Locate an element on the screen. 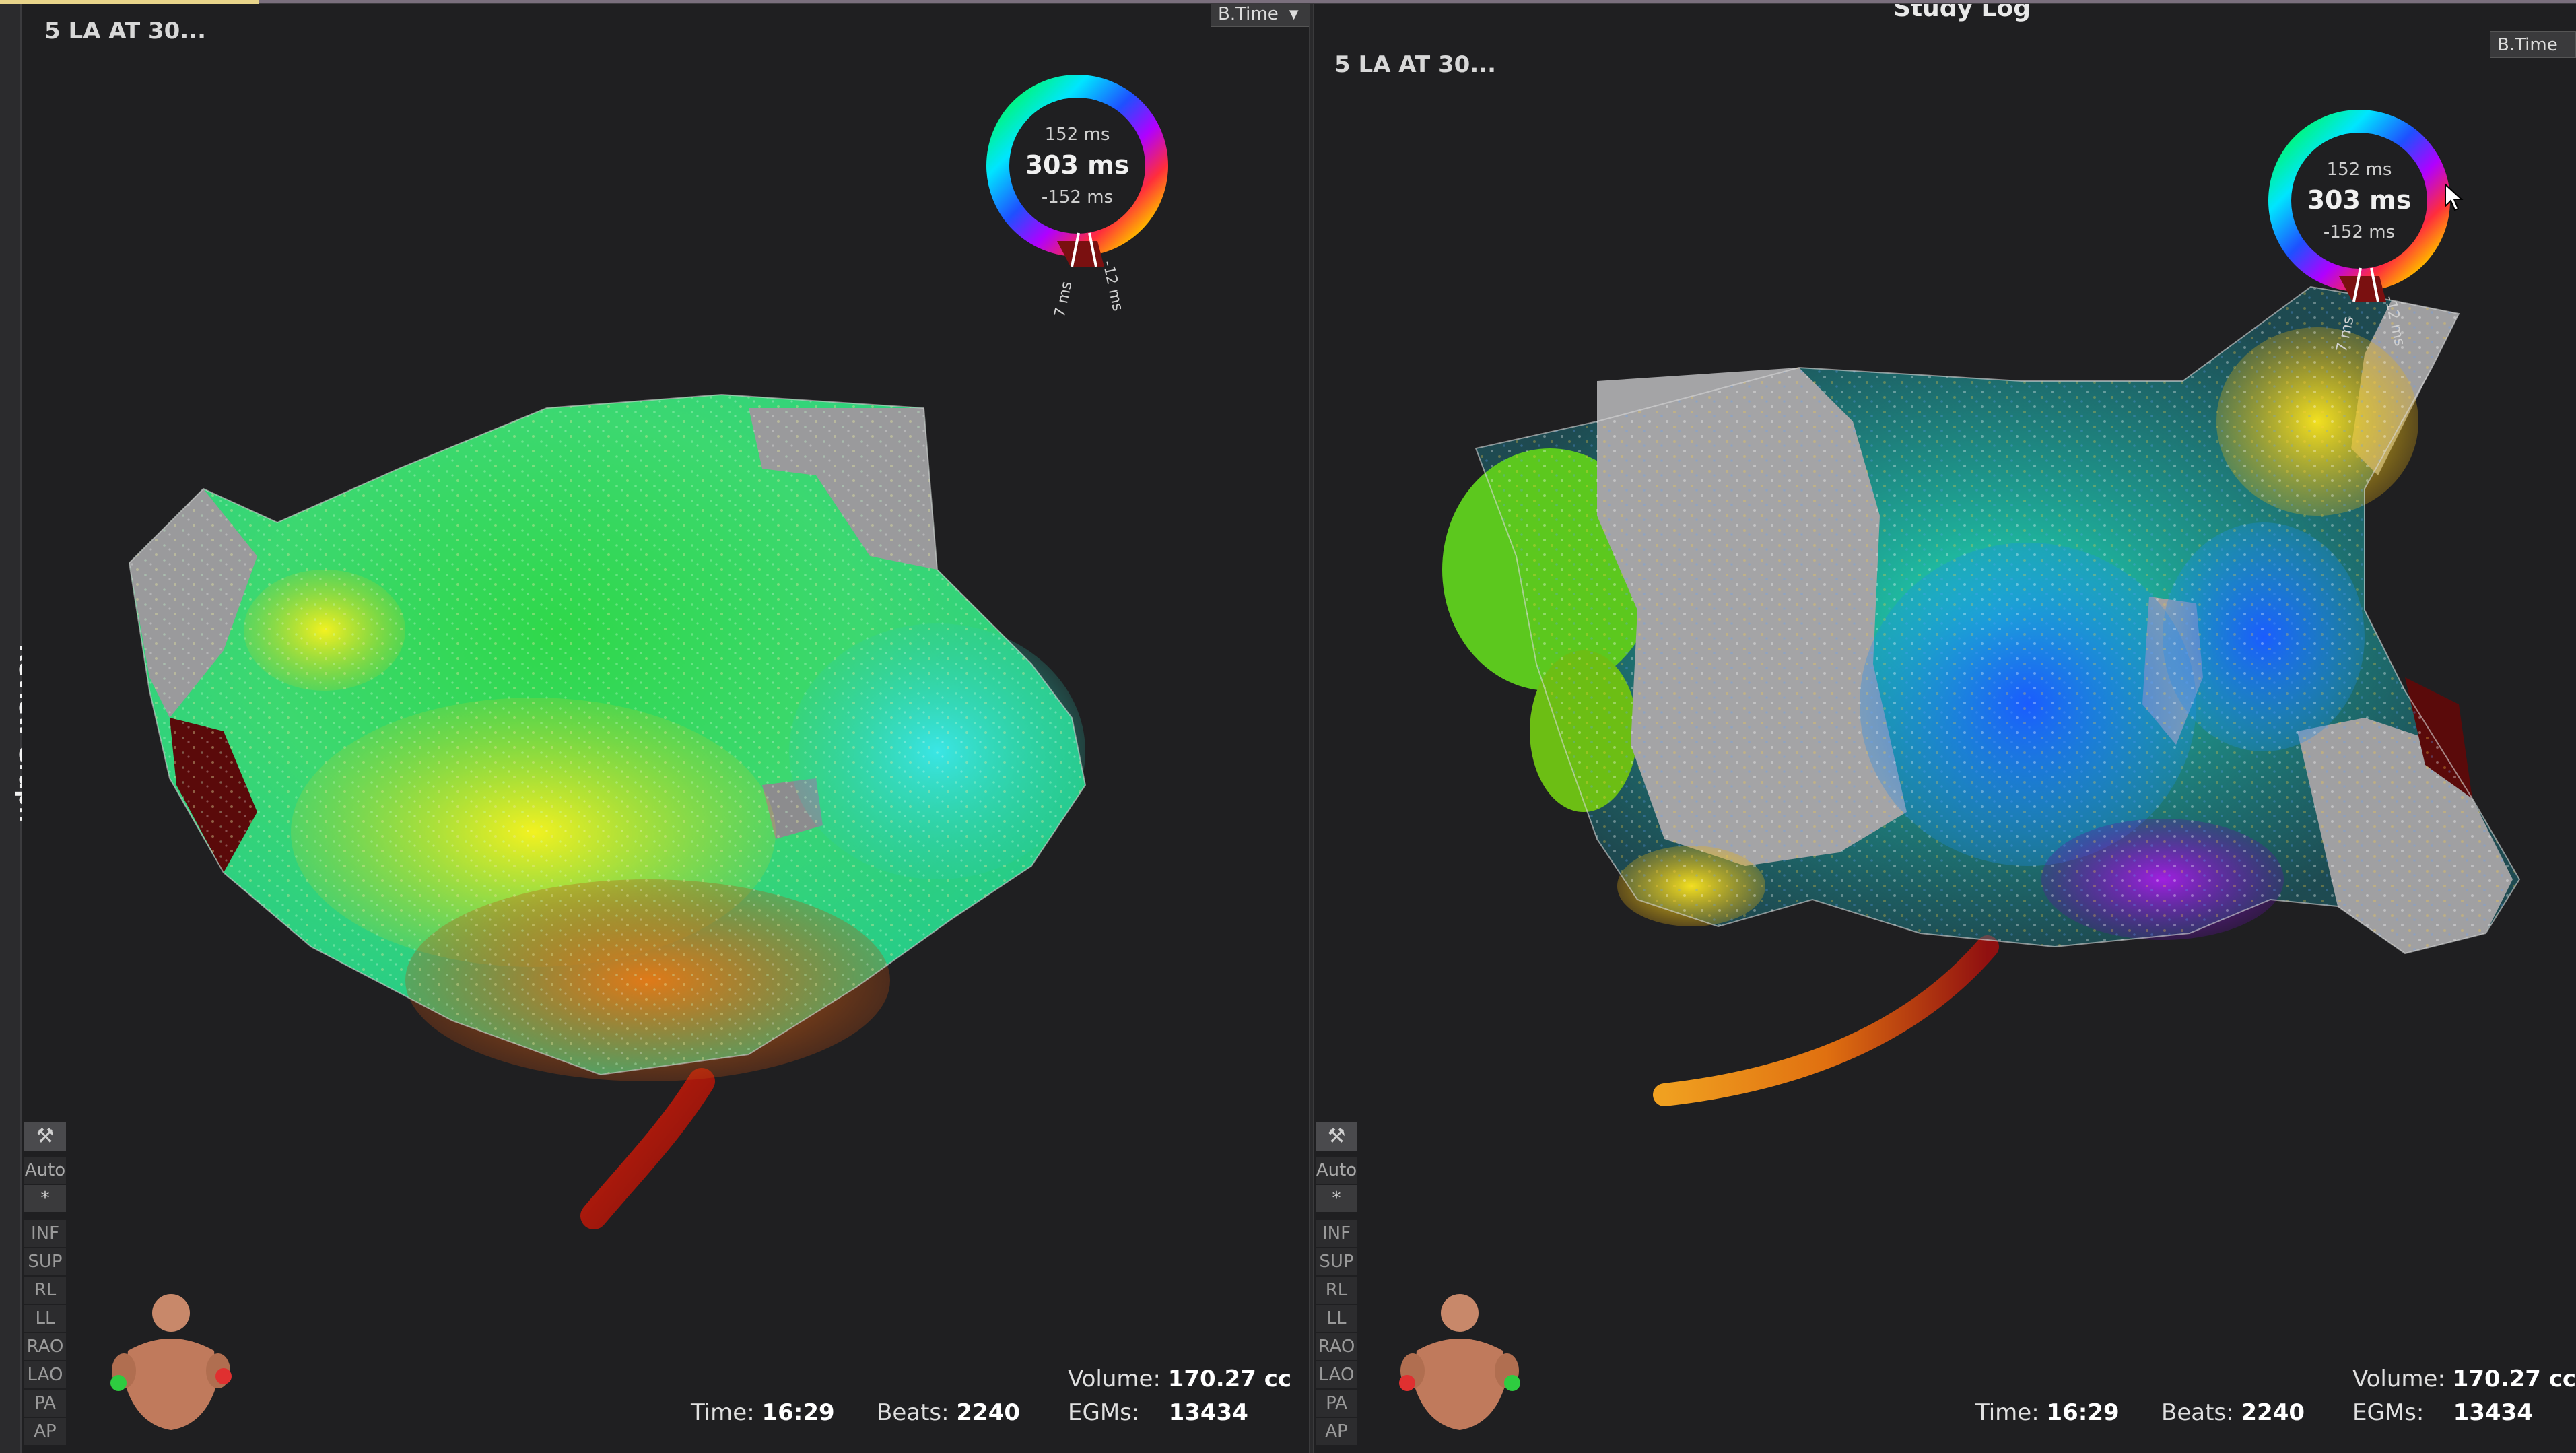  mouse-cursor-icon is located at coordinates (2454, 197).